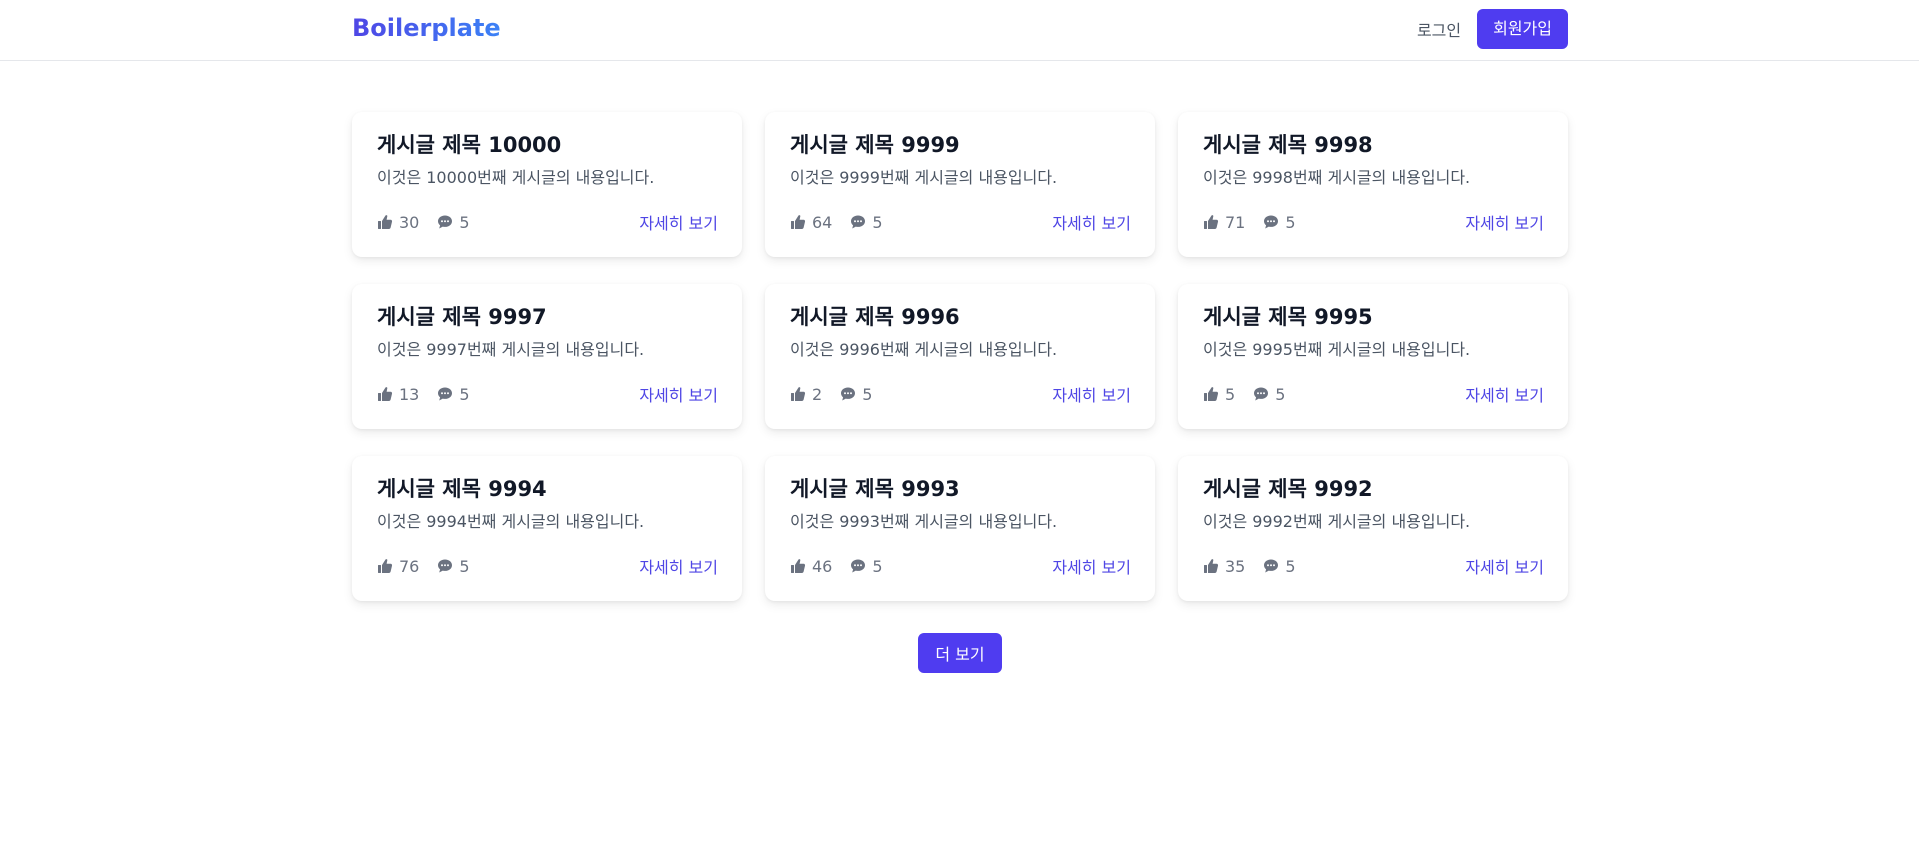 The height and width of the screenshot is (841, 1919). I want to click on like-count: 71, so click(1235, 222).